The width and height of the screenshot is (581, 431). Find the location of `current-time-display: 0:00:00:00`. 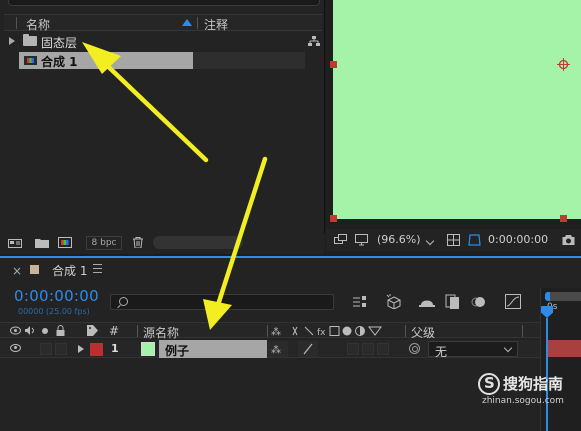

current-time-display: 0:00:00:00 is located at coordinates (56, 296).